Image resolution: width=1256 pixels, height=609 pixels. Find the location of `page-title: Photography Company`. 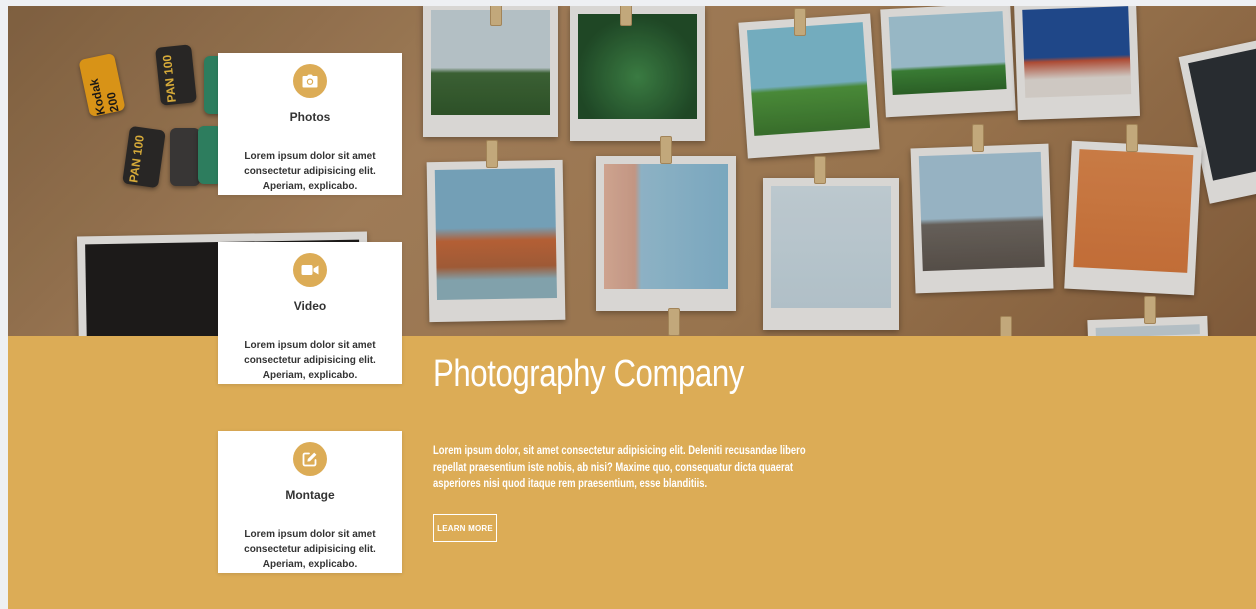

page-title: Photography Company is located at coordinates (588, 374).